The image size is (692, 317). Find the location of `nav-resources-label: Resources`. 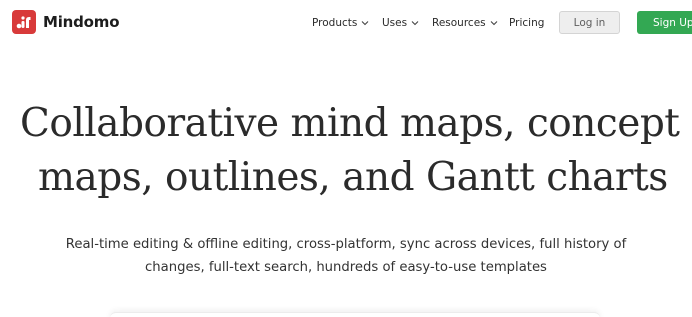

nav-resources-label: Resources is located at coordinates (459, 23).